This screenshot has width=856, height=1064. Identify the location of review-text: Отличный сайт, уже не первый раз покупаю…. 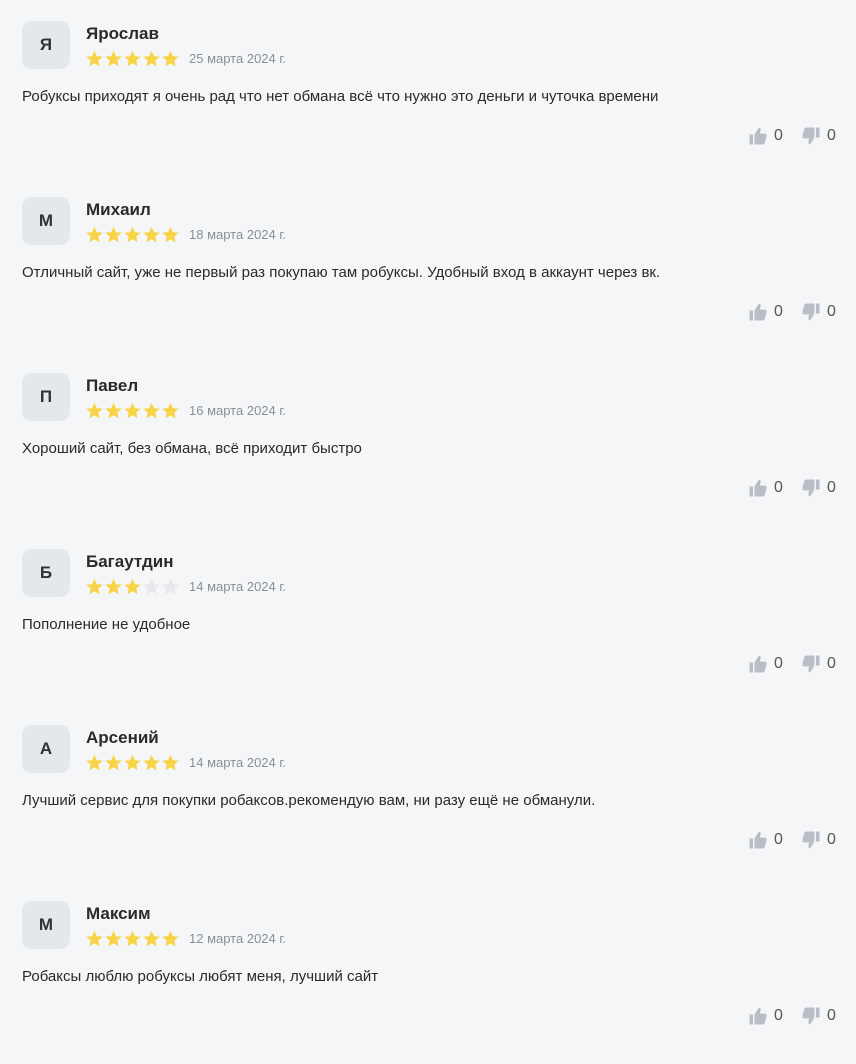
(341, 272).